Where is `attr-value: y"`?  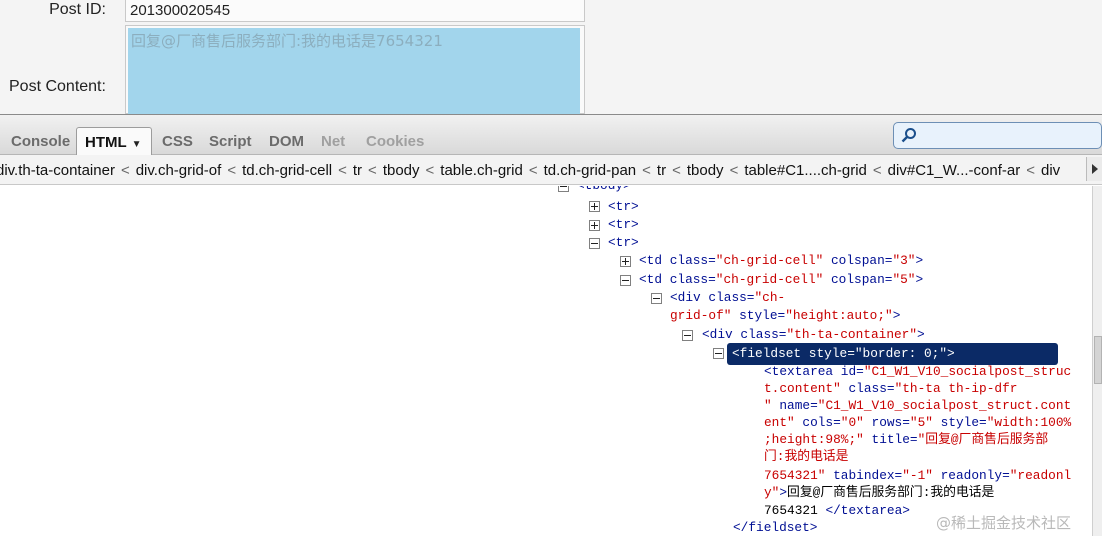
attr-value: y" is located at coordinates (772, 492).